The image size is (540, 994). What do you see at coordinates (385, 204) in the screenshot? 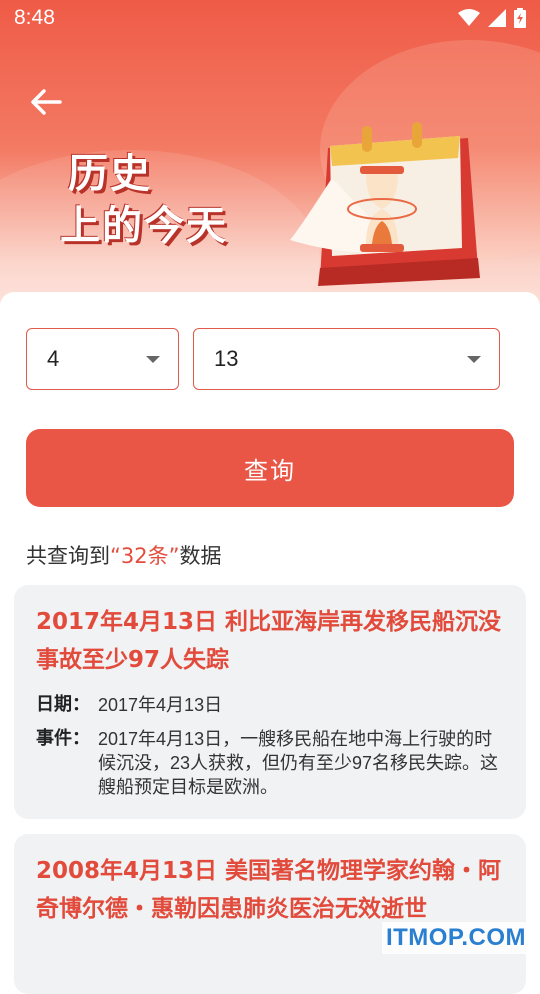
I see `calendar-hourglass-illustration` at bounding box center [385, 204].